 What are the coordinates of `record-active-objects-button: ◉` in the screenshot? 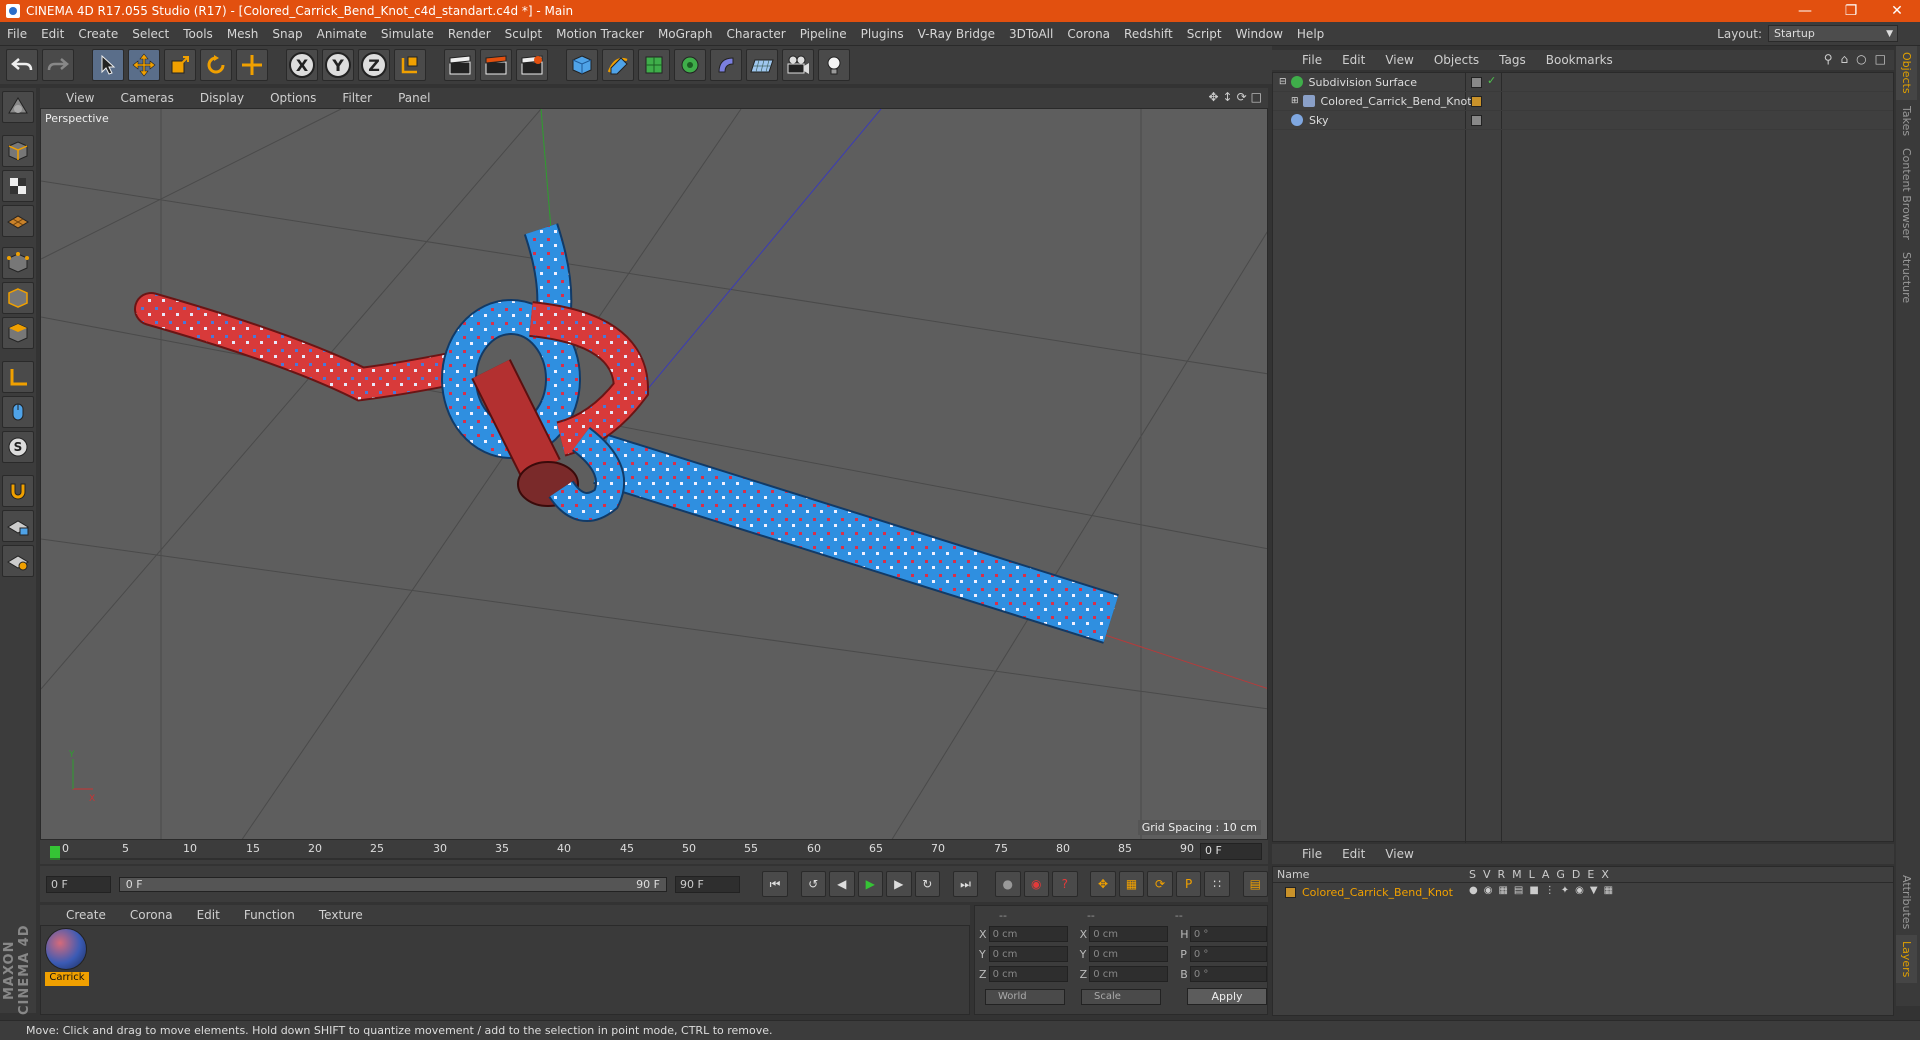 It's located at (1036, 884).